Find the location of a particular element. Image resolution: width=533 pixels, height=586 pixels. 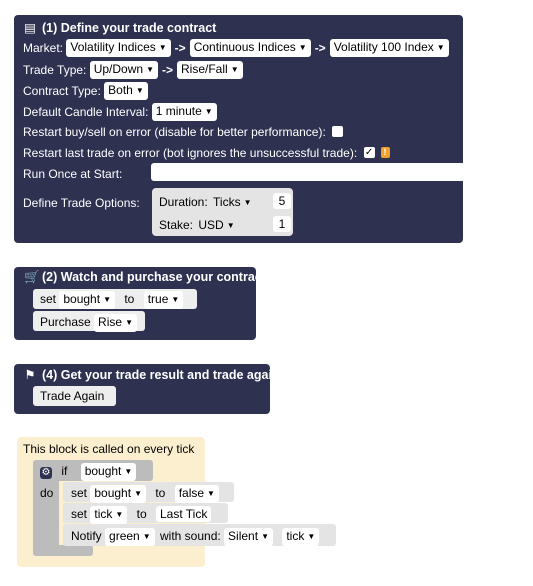

trade-type-category-dropdown: Up/Down ▼ is located at coordinates (123, 70).